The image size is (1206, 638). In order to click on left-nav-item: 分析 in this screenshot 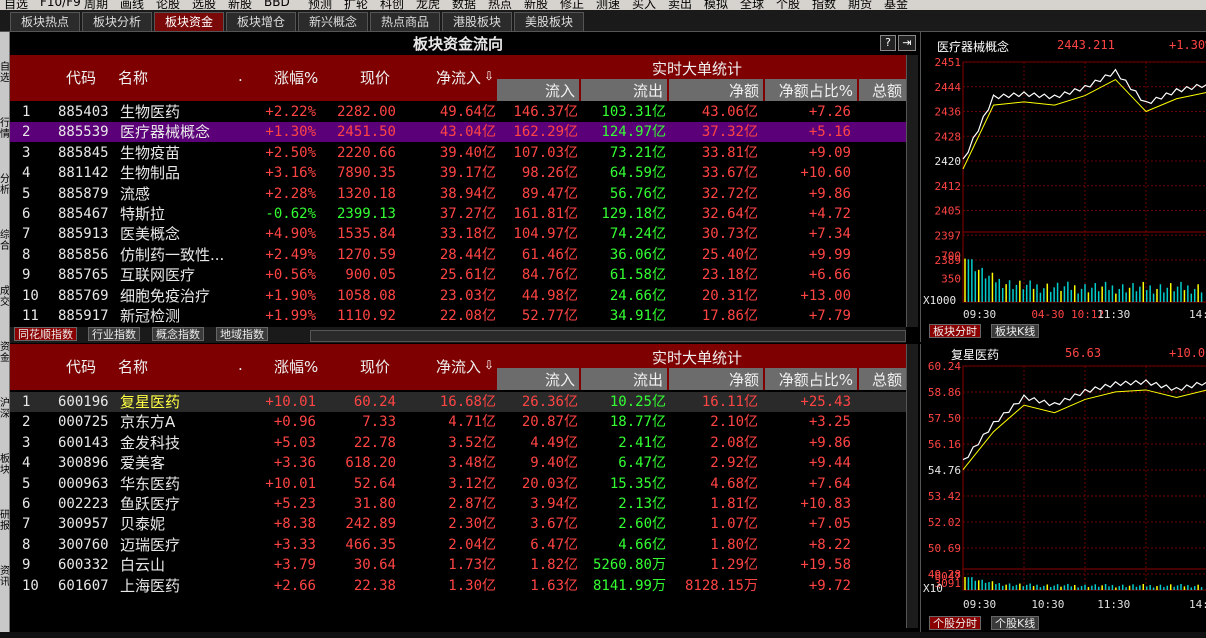, I will do `click(4, 185)`.